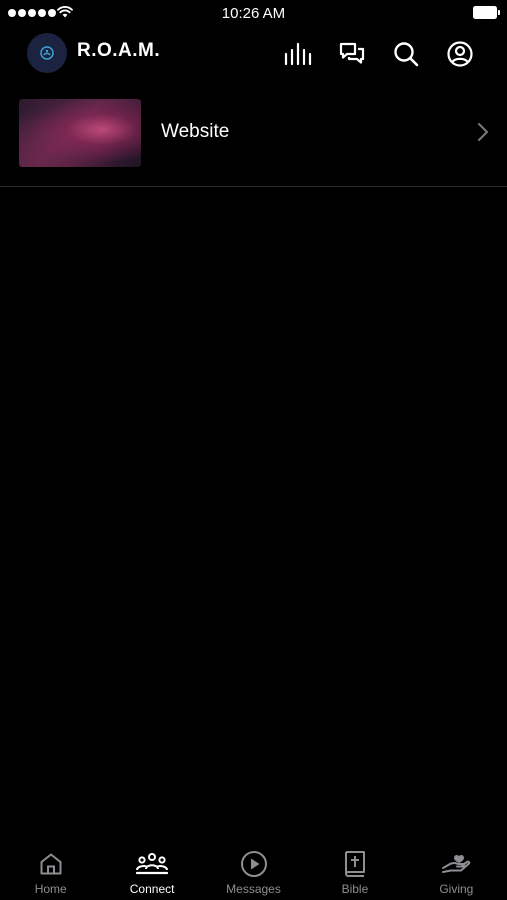  What do you see at coordinates (253, 53) in the screenshot?
I see `app-header: R.O.A.M.` at bounding box center [253, 53].